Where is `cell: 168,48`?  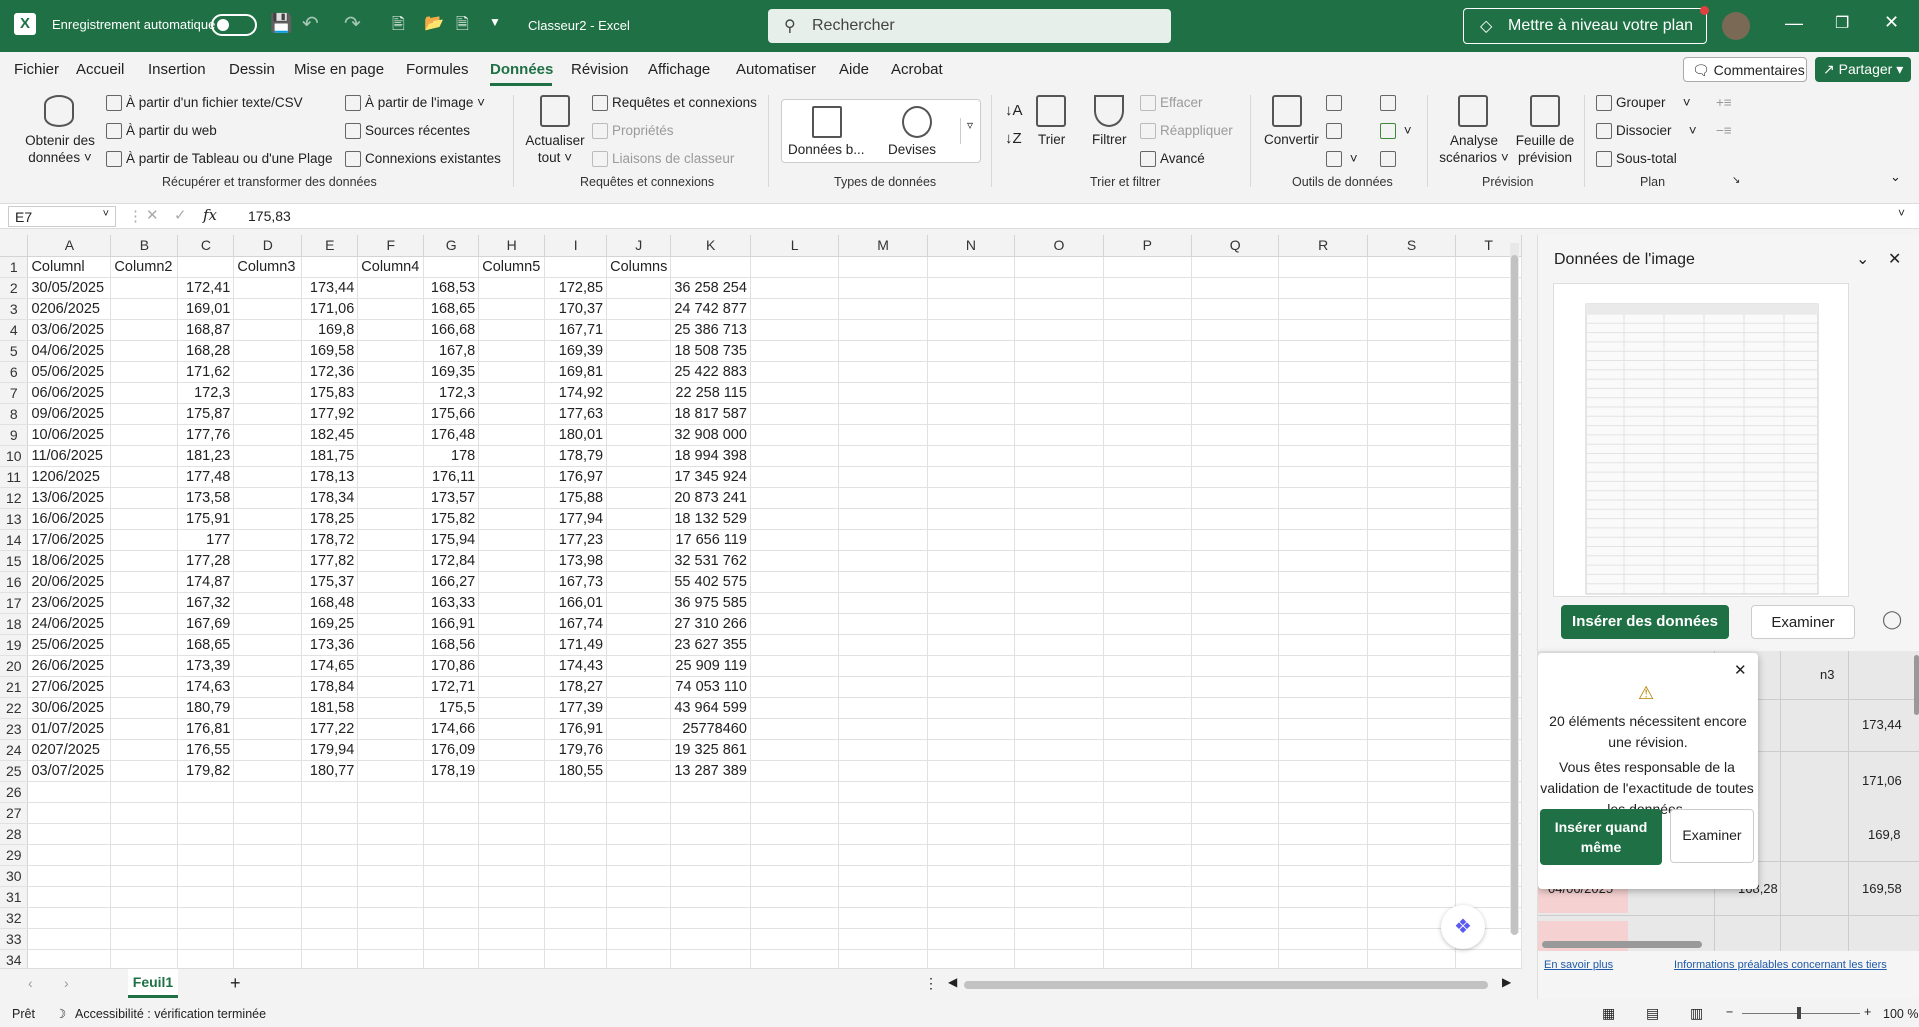
cell: 168,48 is located at coordinates (330, 603).